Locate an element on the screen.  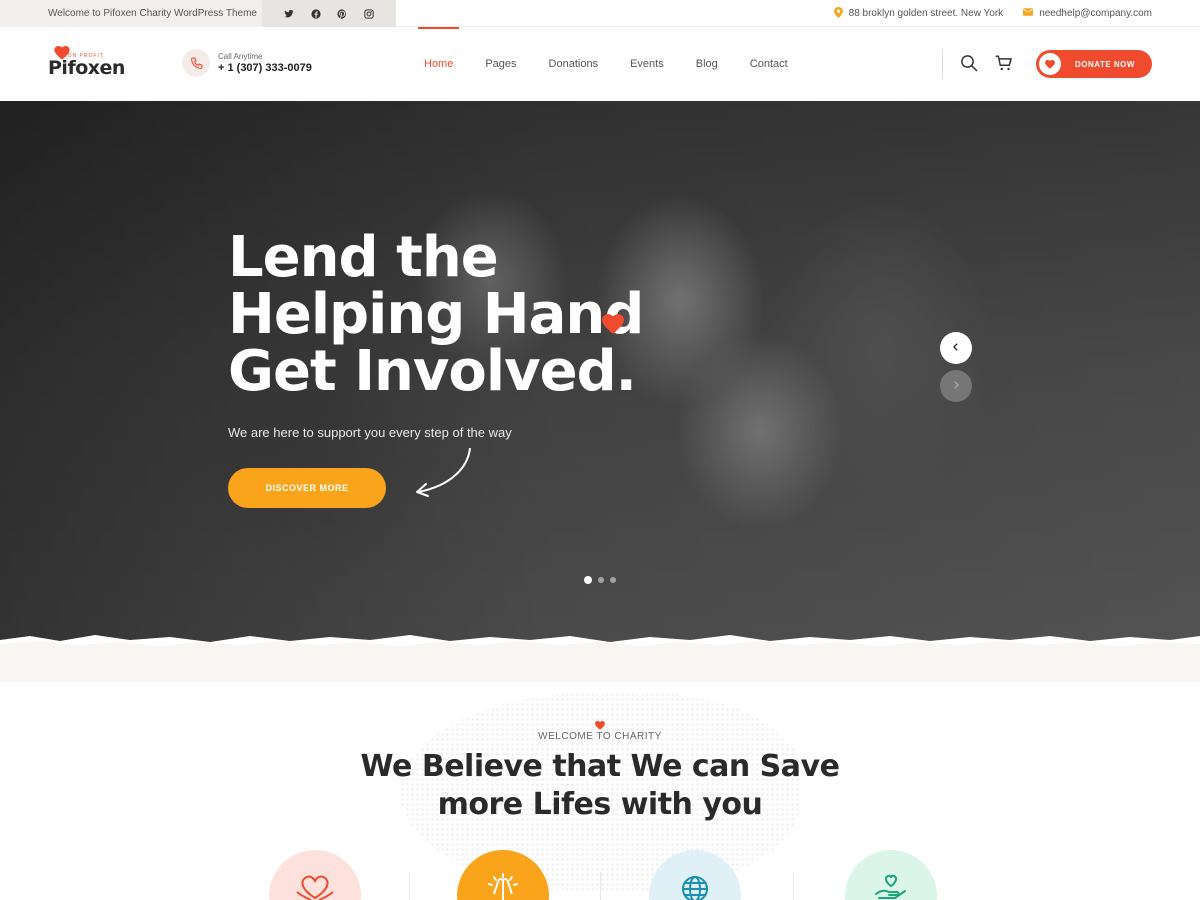
curved-arrow-icon is located at coordinates (442, 475).